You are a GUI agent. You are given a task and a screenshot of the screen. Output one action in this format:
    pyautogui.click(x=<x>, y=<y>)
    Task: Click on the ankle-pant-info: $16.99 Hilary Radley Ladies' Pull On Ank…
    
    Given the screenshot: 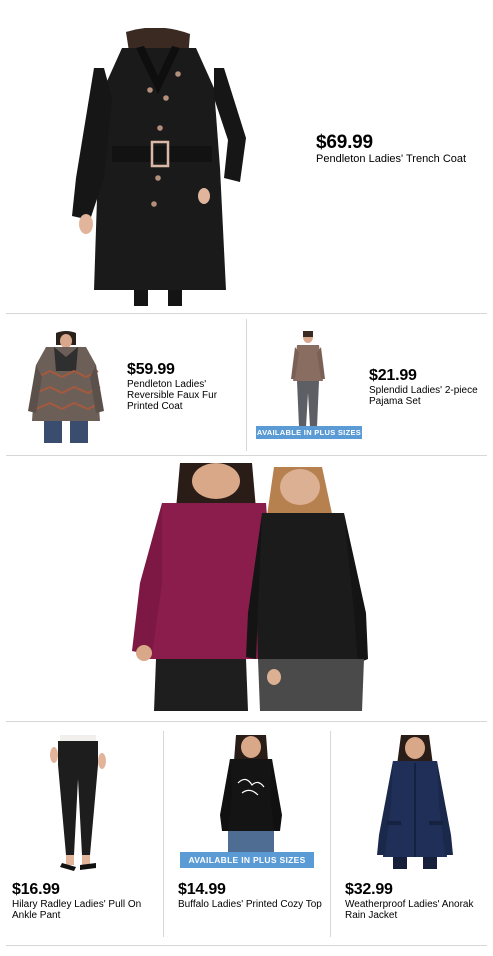 What is the action you would take?
    pyautogui.click(x=86, y=901)
    